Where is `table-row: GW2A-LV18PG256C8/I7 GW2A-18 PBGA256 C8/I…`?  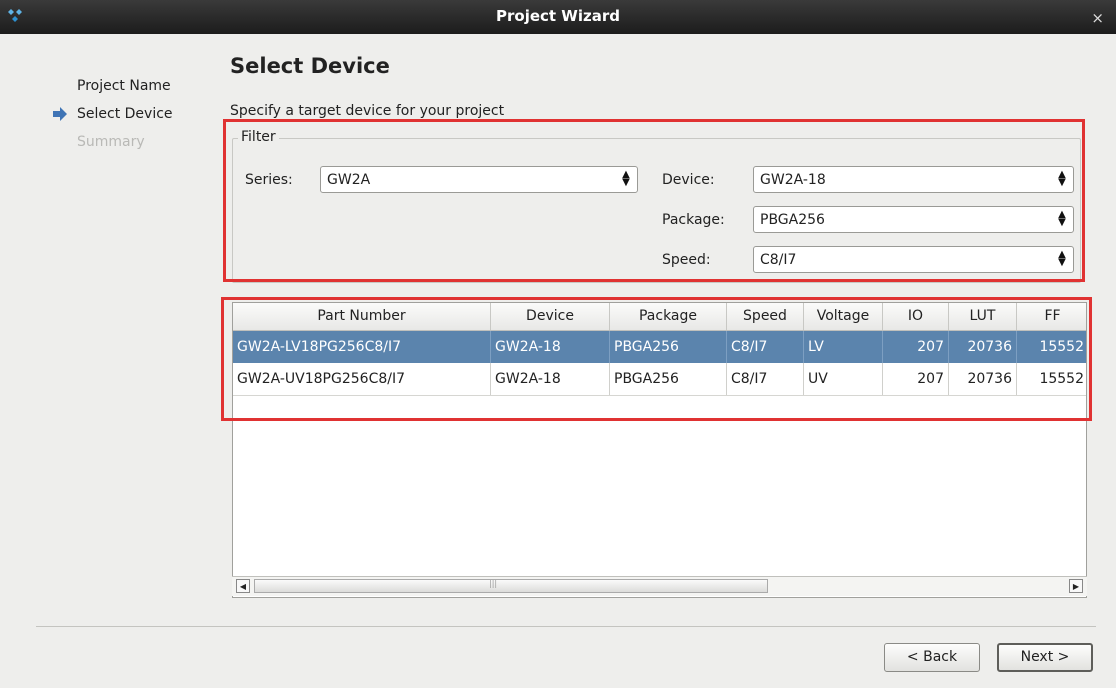
table-row: GW2A-LV18PG256C8/I7 GW2A-18 PBGA256 C8/I… is located at coordinates (659, 347).